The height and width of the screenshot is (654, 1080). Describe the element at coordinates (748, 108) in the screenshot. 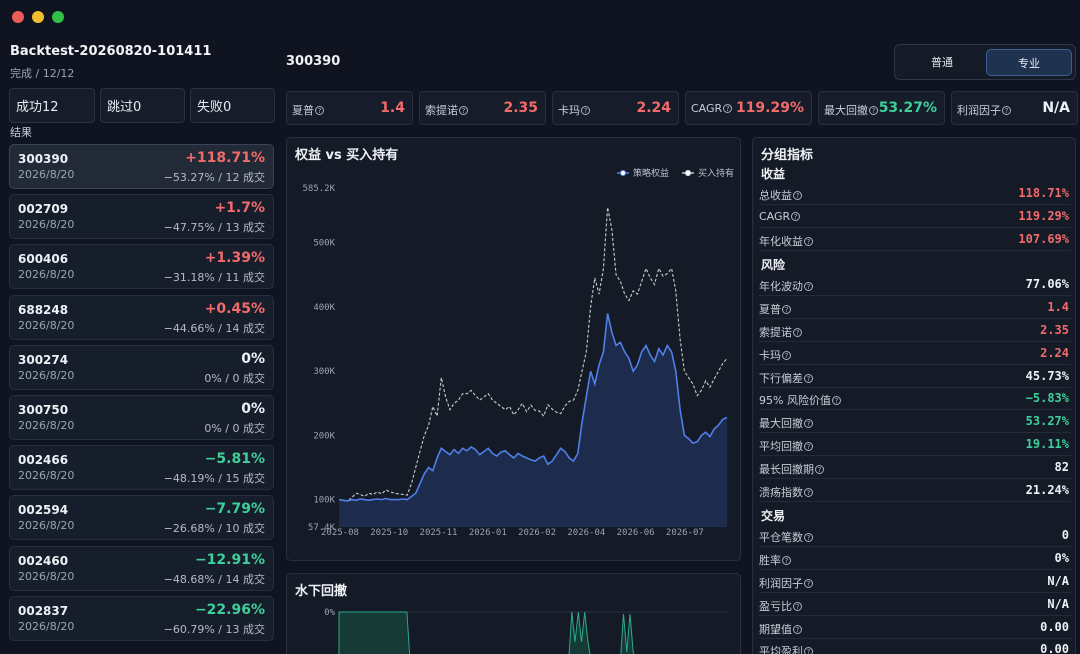

I see `metric-3: CAGR? 119.29%` at that location.